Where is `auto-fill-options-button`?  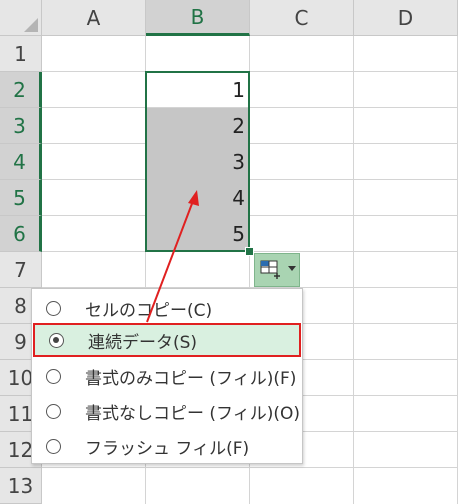
auto-fill-options-button is located at coordinates (277, 270).